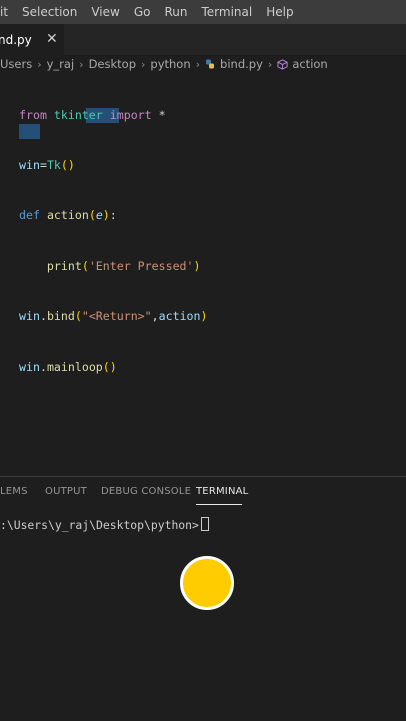 The width and height of the screenshot is (406, 721). Describe the element at coordinates (170, 64) in the screenshot. I see `breadcrumb-python: python` at that location.